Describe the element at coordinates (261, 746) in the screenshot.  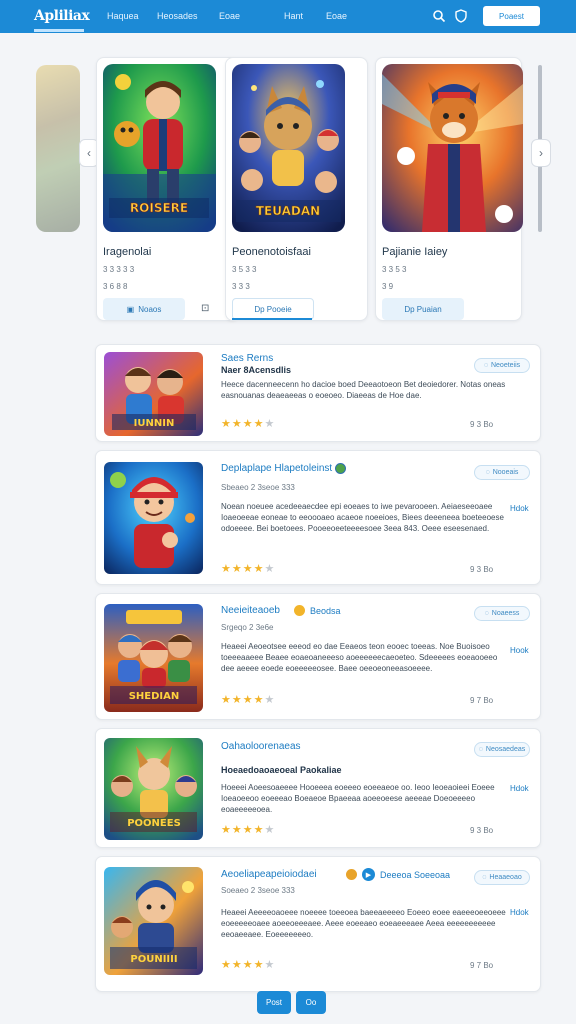
I see `game-title: Oahaoloorenaeas` at that location.